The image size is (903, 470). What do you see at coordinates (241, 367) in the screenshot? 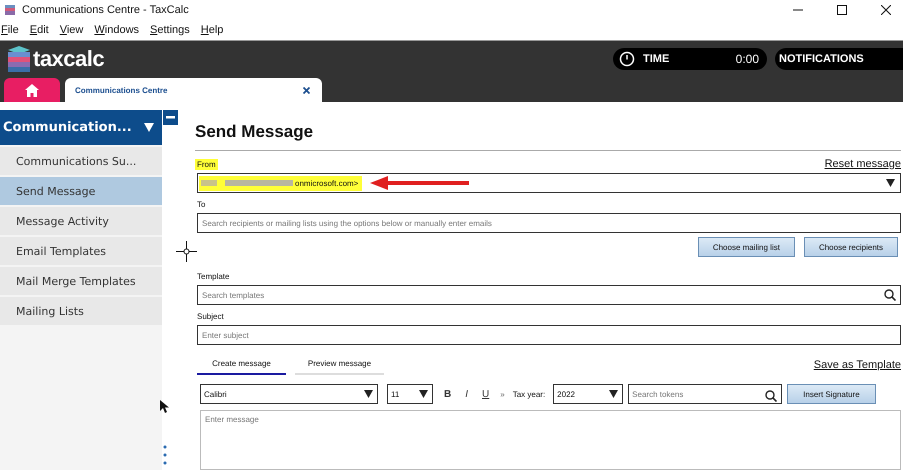
I see `editor-tab: Create message` at bounding box center [241, 367].